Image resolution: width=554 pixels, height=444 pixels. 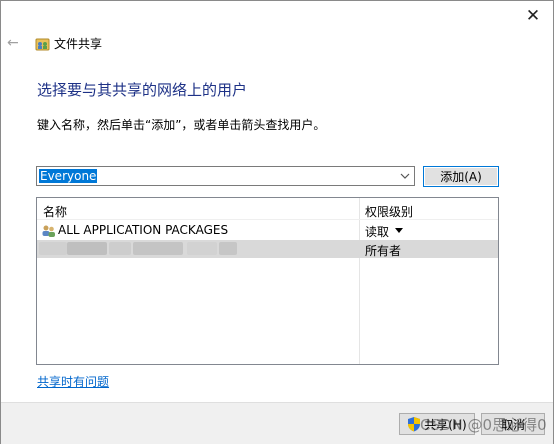 What do you see at coordinates (48, 231) in the screenshot?
I see `group-users-icon` at bounding box center [48, 231].